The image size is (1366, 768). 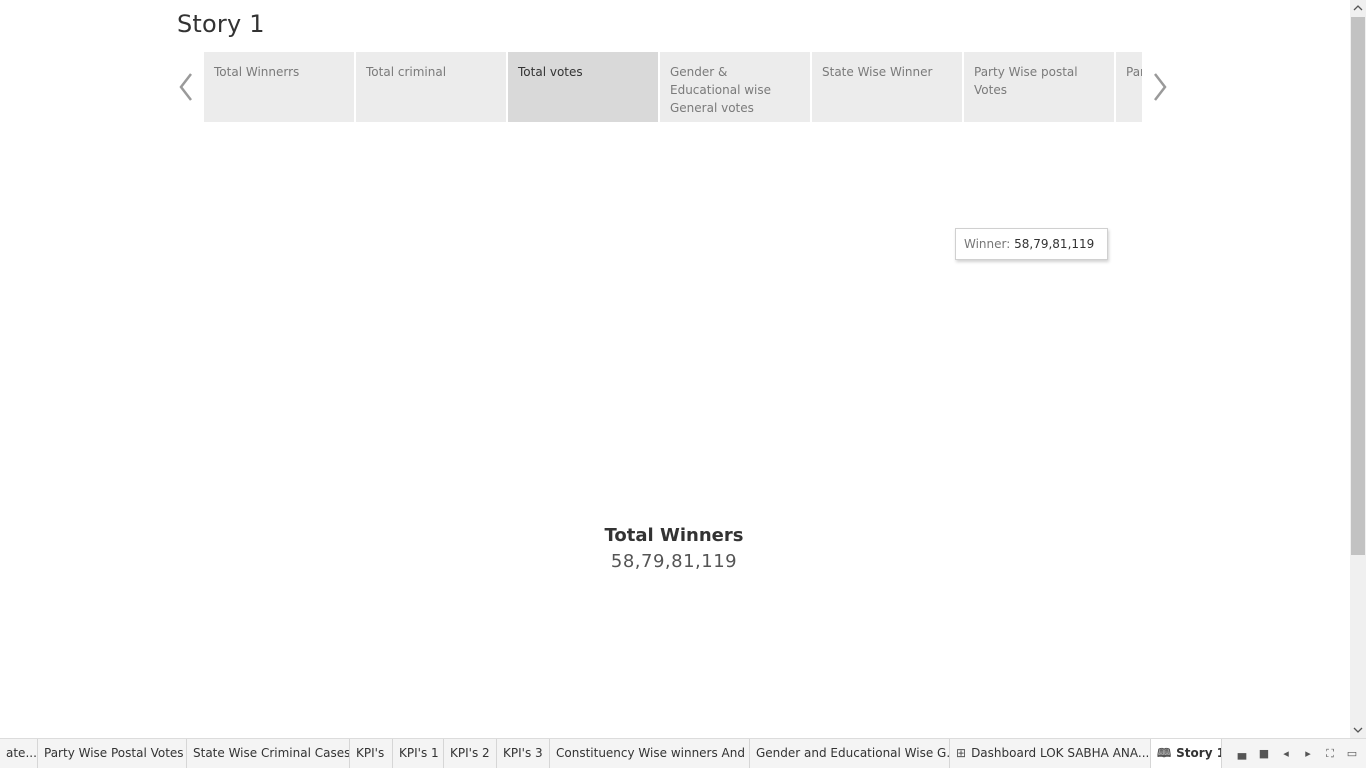 What do you see at coordinates (418, 753) in the screenshot?
I see `sheet-tab-kpis-1: KPI's 1` at bounding box center [418, 753].